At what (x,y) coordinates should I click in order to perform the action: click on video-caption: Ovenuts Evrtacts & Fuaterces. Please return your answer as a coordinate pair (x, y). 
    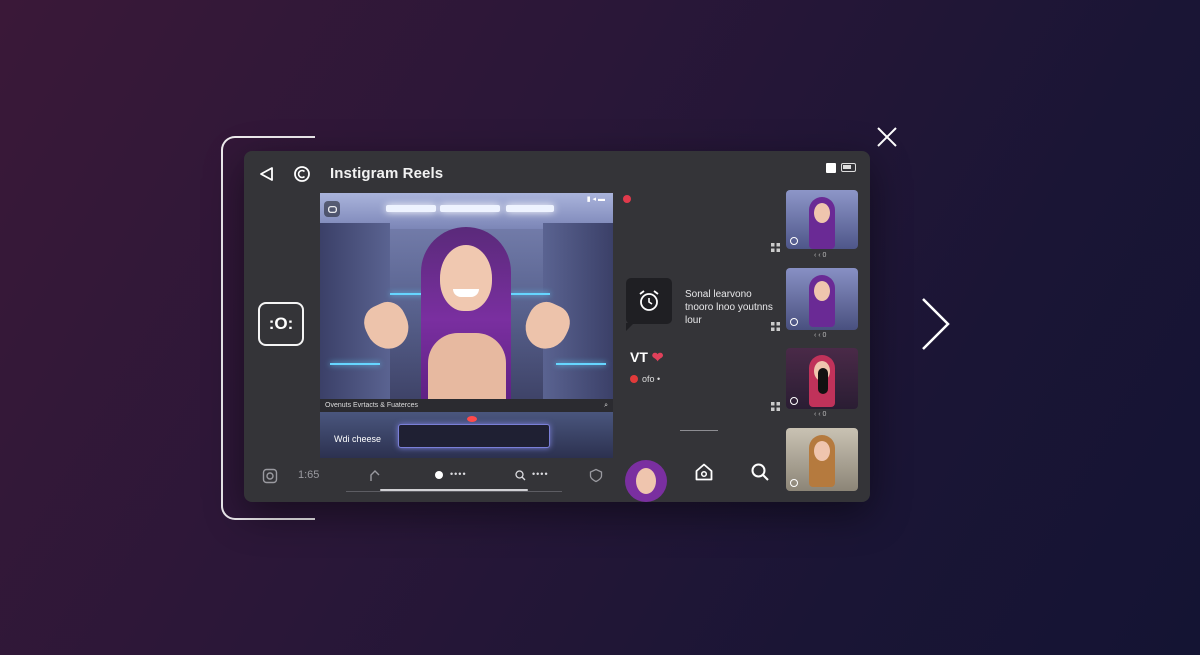
    Looking at the image, I should click on (371, 405).